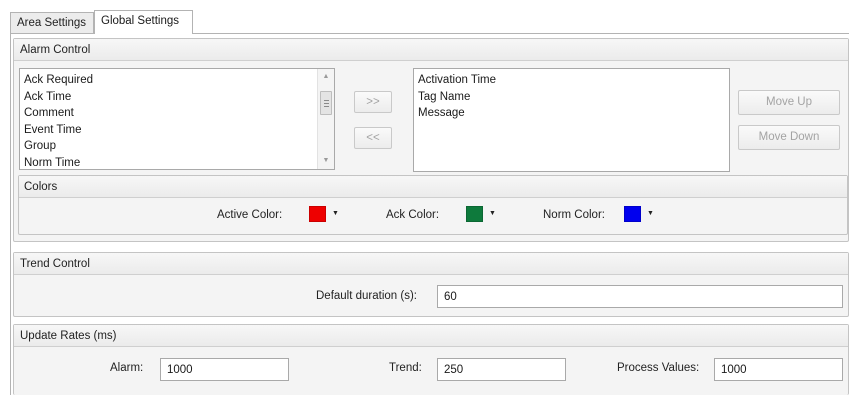 Image resolution: width=849 pixels, height=395 pixels. I want to click on ack-color-label: Ack Color:, so click(413, 215).